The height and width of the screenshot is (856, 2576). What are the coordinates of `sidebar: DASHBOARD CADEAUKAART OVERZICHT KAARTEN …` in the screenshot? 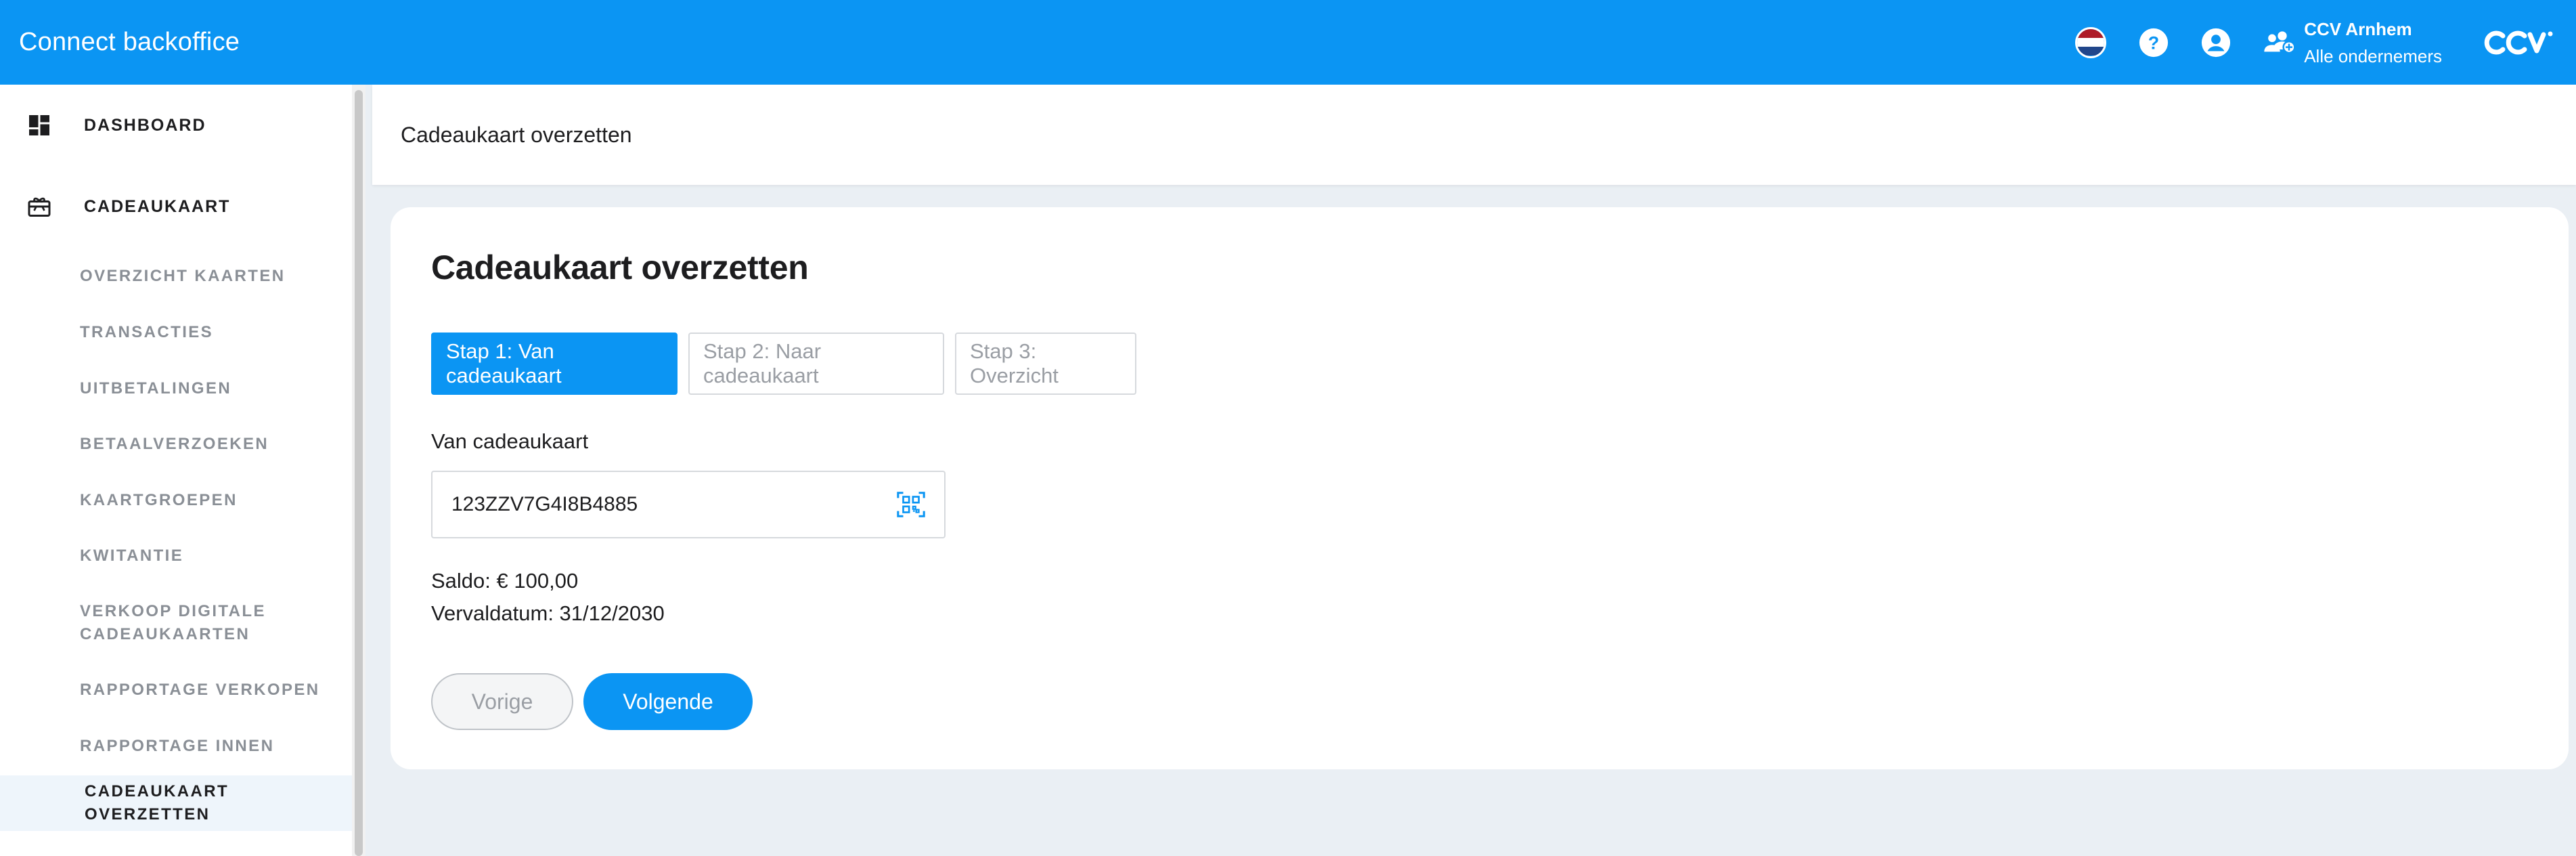 It's located at (182, 470).